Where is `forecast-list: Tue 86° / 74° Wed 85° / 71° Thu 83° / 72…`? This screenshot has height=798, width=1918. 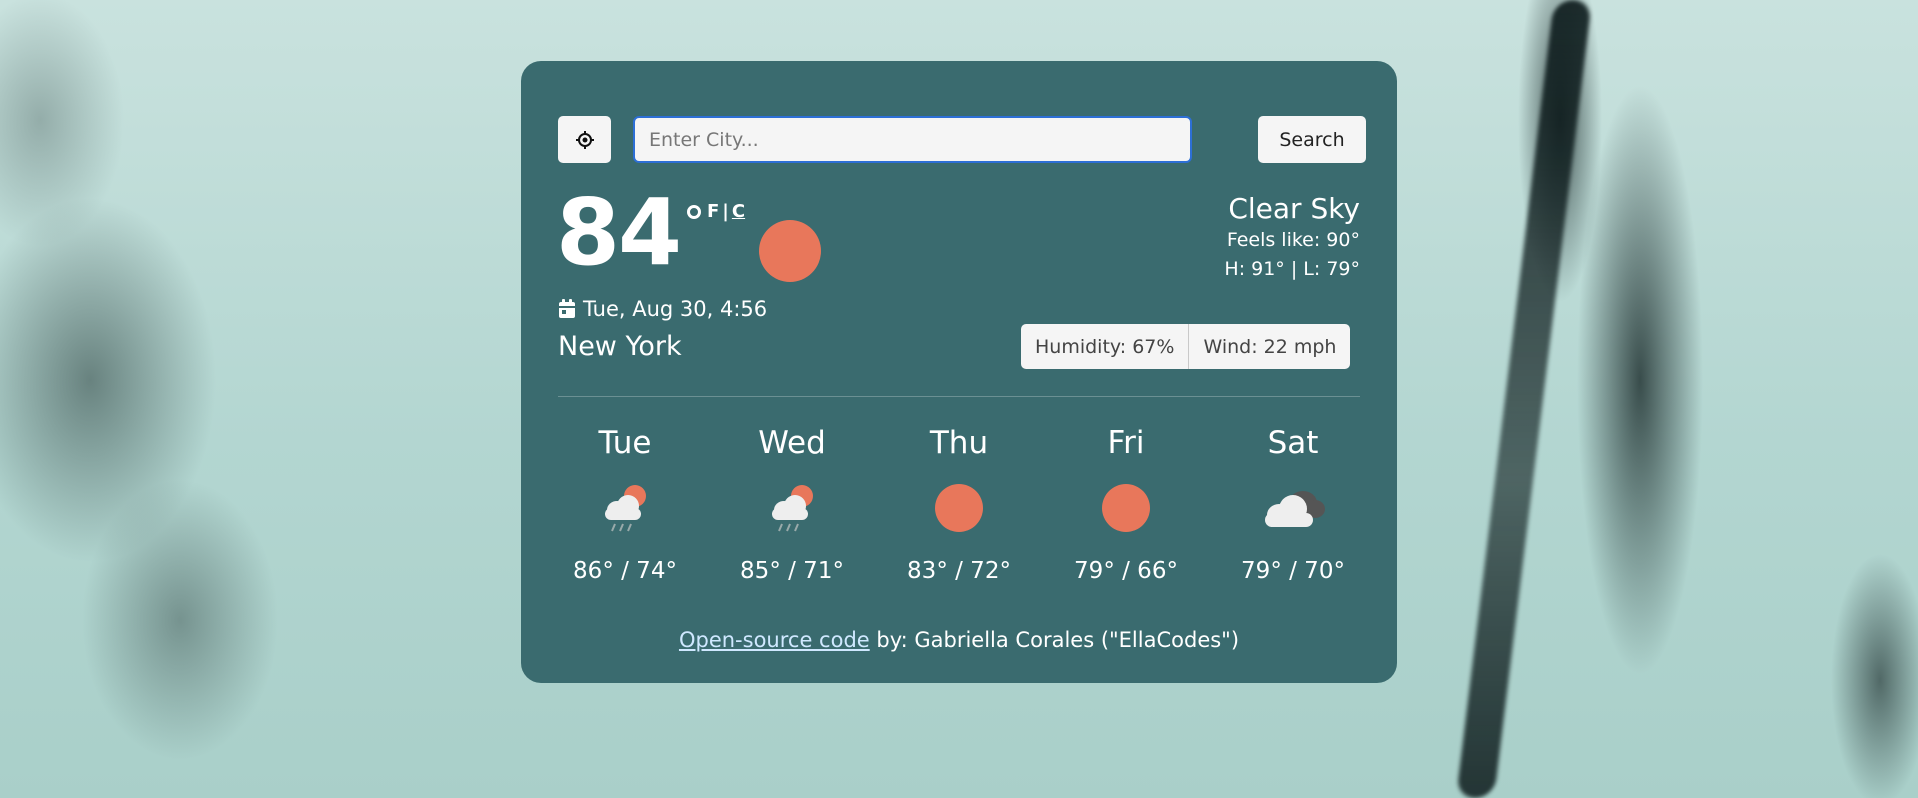
forecast-list: Tue 86° / 74° Wed 85° / 71° Thu 83° / 72… is located at coordinates (959, 504).